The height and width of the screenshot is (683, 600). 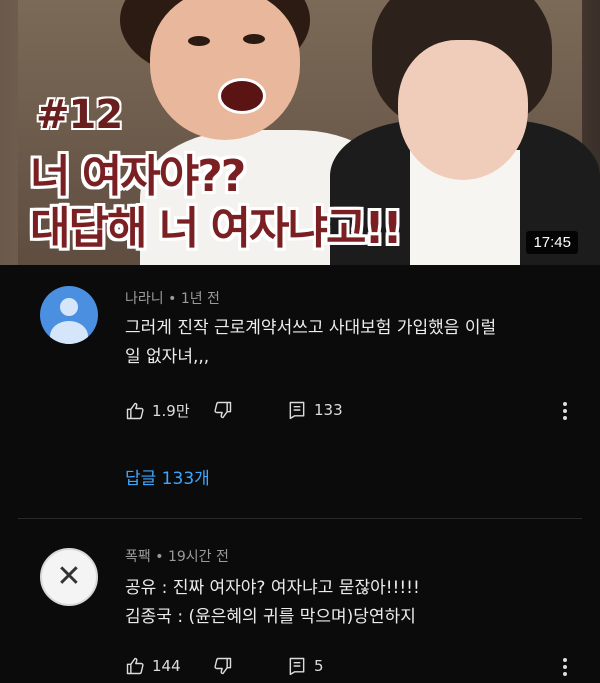 What do you see at coordinates (171, 411) in the screenshot?
I see `like-count: 1.9만` at bounding box center [171, 411].